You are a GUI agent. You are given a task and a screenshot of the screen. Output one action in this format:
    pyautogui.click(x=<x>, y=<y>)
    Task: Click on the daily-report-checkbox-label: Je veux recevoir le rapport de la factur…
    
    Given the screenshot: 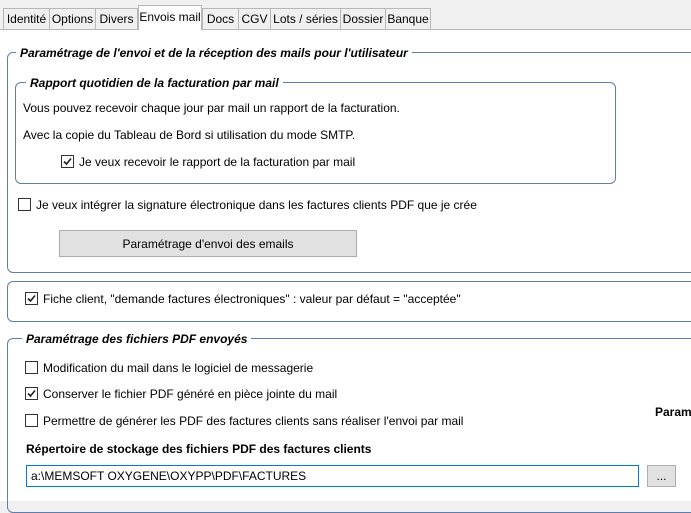 What is the action you would take?
    pyautogui.click(x=217, y=162)
    